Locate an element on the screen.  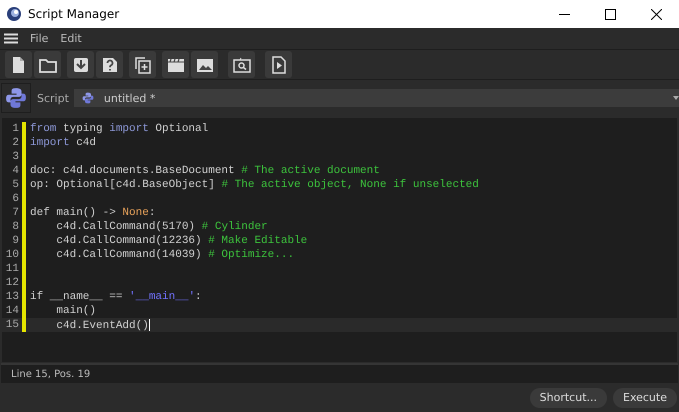
line-number: 10 is located at coordinates (12, 255).